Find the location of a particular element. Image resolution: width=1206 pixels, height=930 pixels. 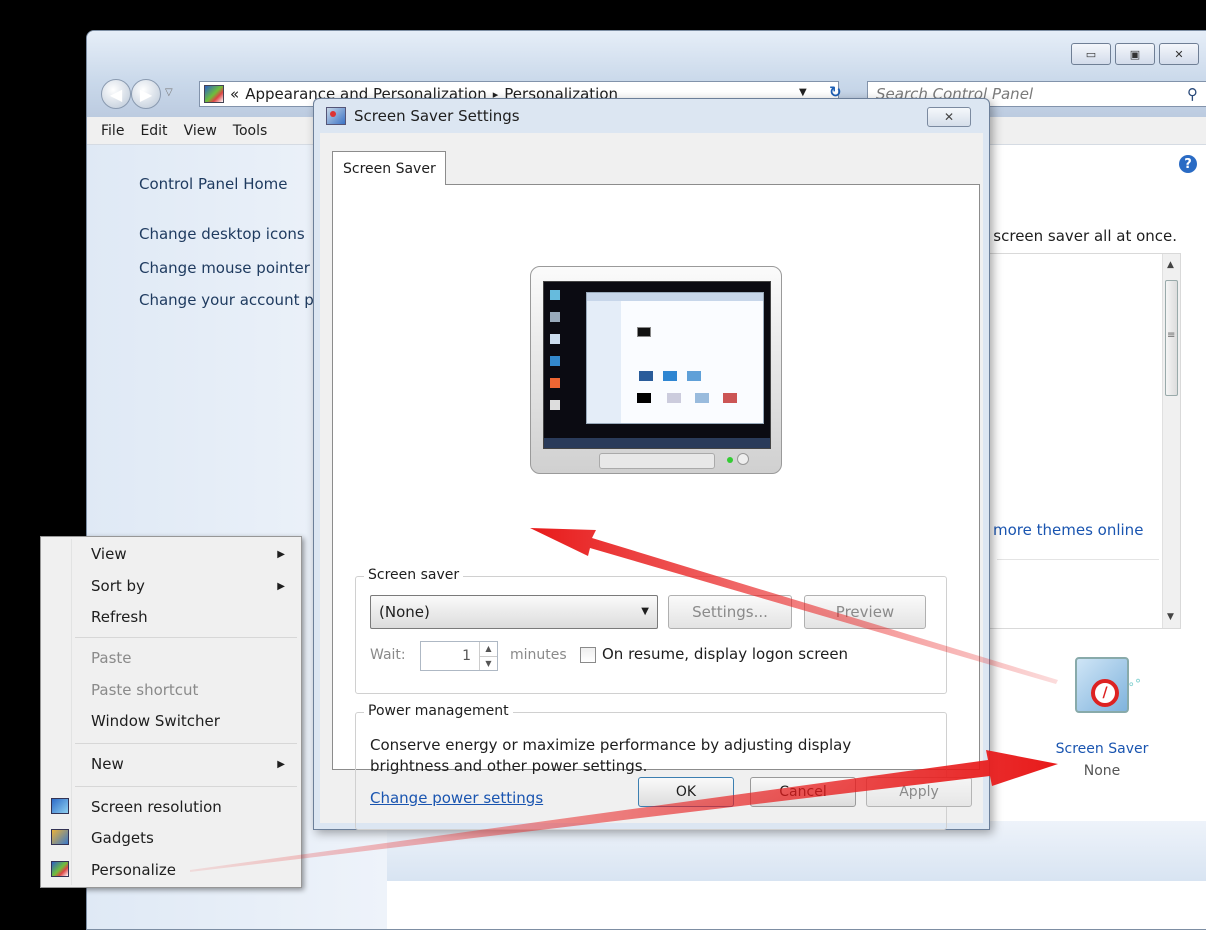

screen-saver-settings-icon is located at coordinates (336, 116).